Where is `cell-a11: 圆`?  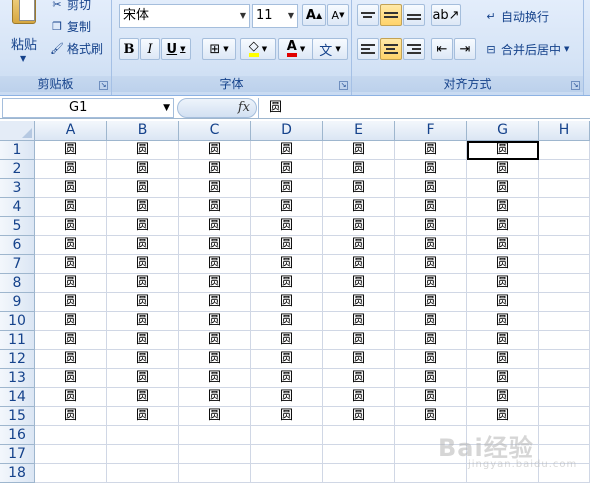 cell-a11: 圆 is located at coordinates (71, 340).